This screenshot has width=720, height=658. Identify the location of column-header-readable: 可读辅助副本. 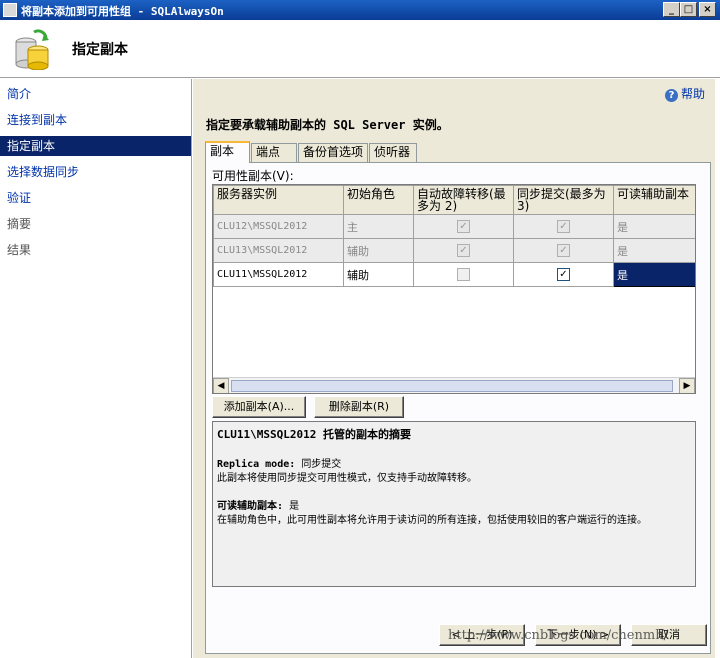
(654, 200).